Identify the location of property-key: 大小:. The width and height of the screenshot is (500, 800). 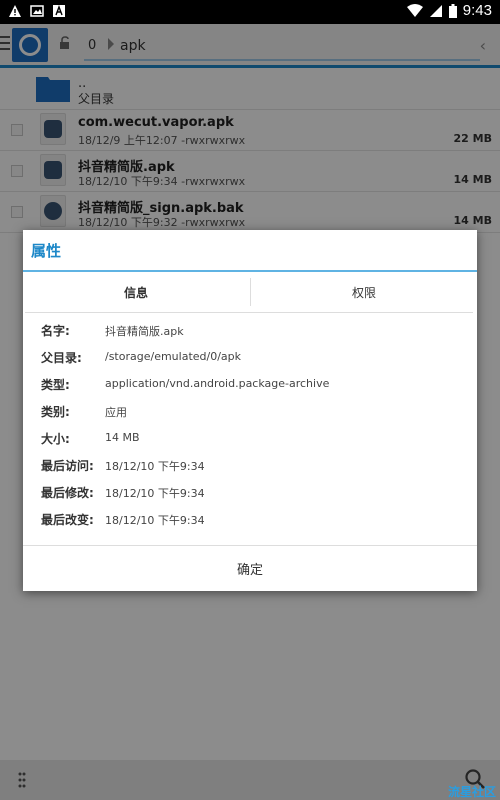
(55, 439).